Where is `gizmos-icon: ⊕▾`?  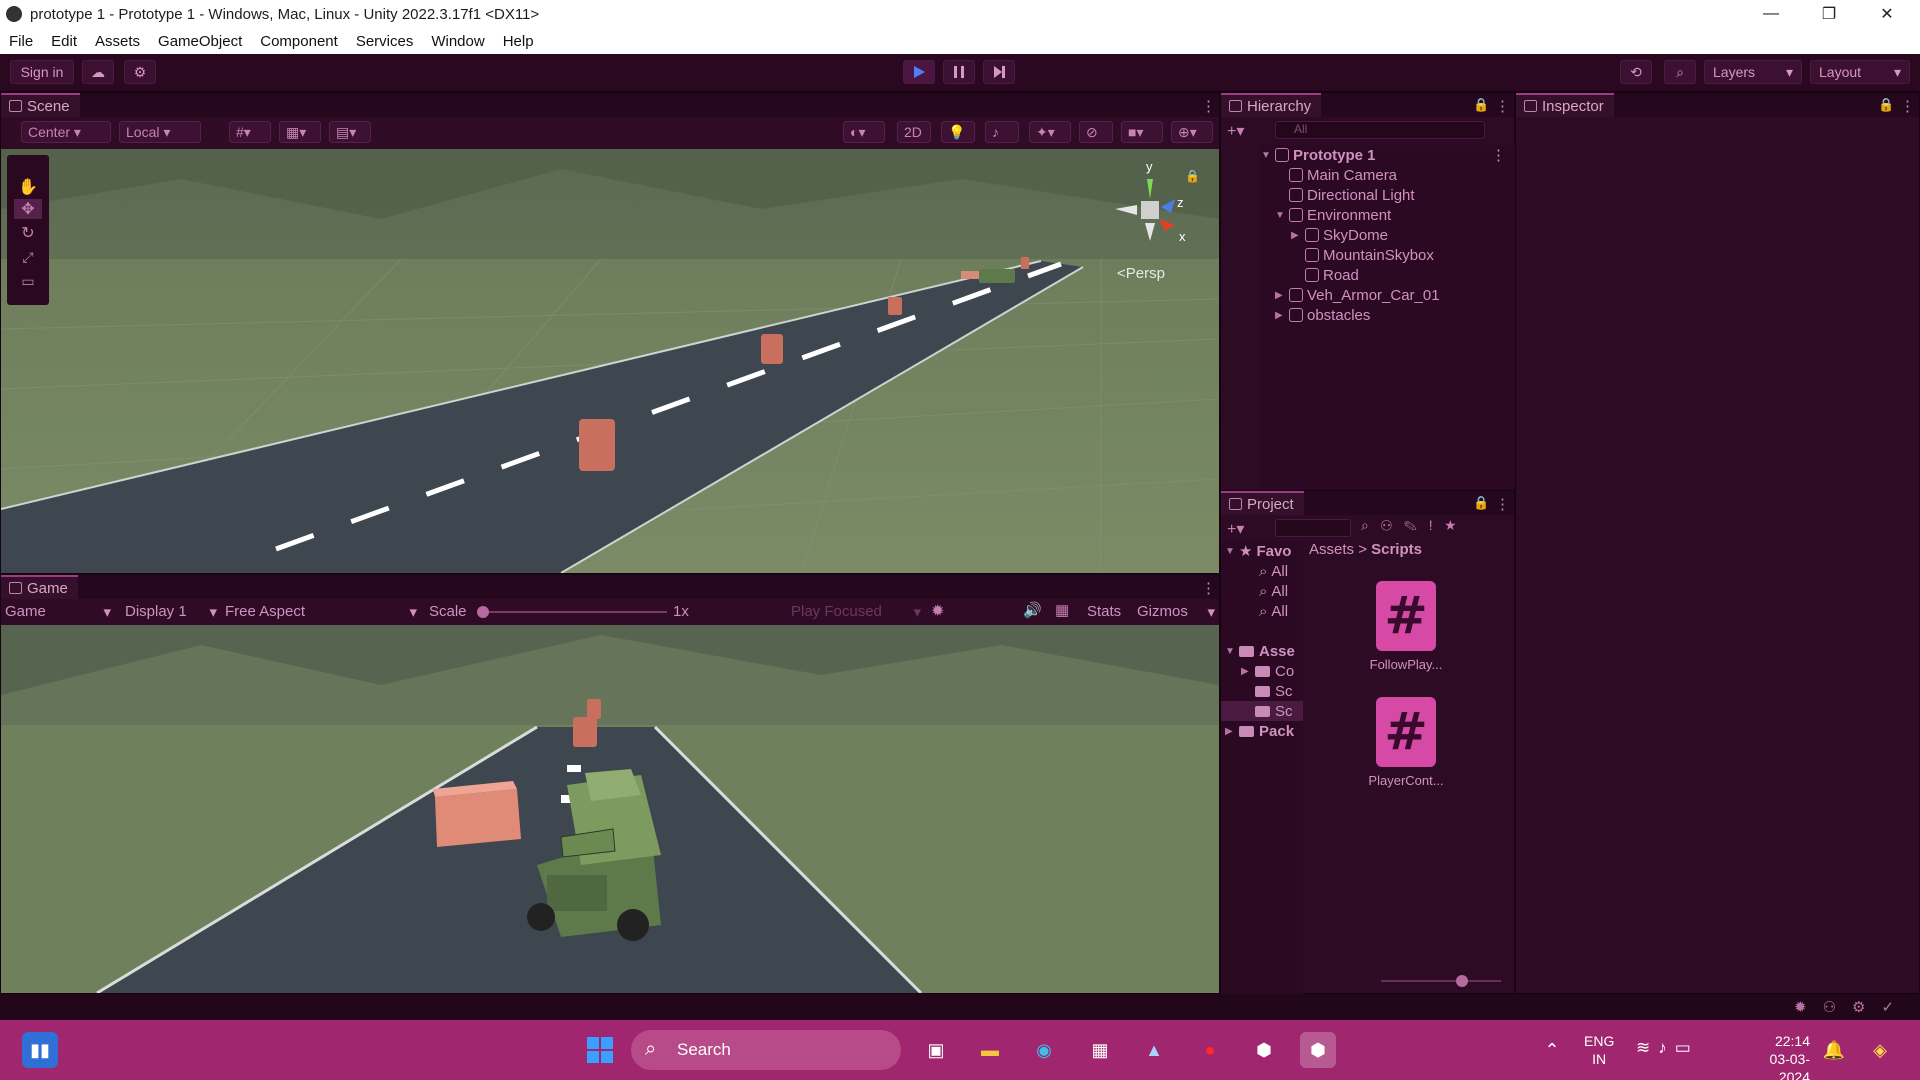 gizmos-icon: ⊕▾ is located at coordinates (1192, 132).